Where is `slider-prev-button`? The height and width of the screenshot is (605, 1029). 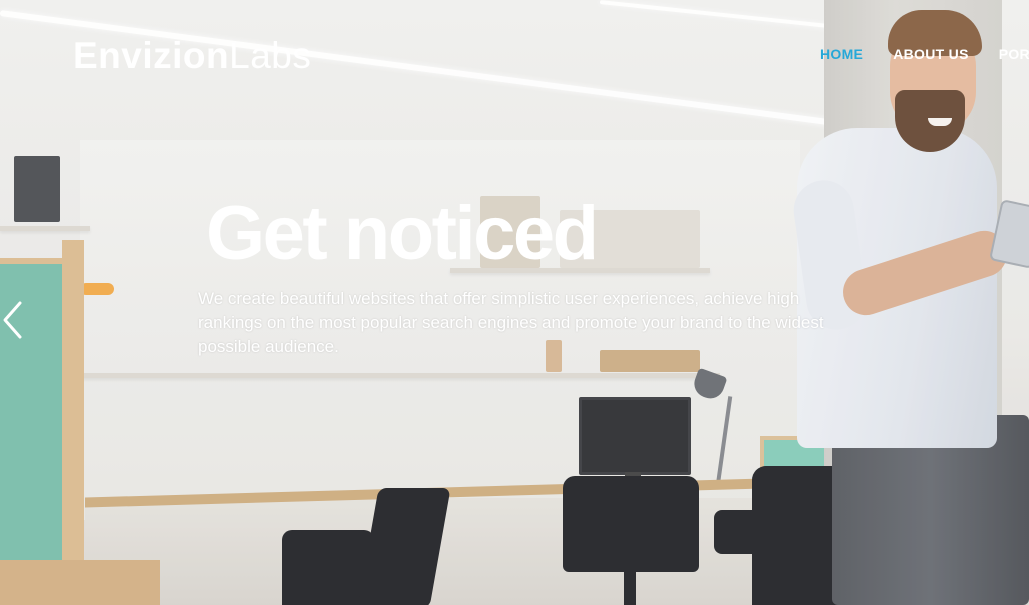
slider-prev-button is located at coordinates (14, 320).